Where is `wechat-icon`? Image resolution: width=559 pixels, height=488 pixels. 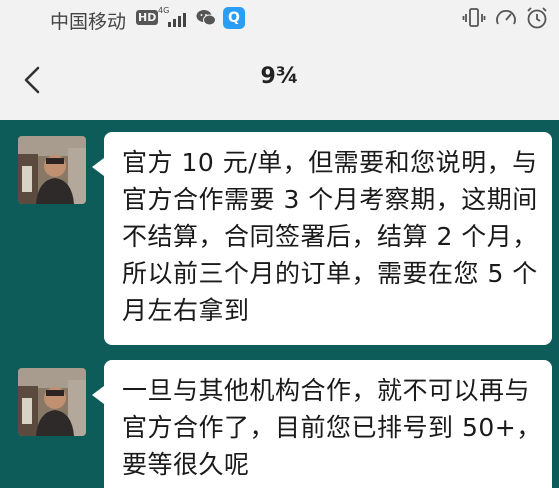
wechat-icon is located at coordinates (206, 18).